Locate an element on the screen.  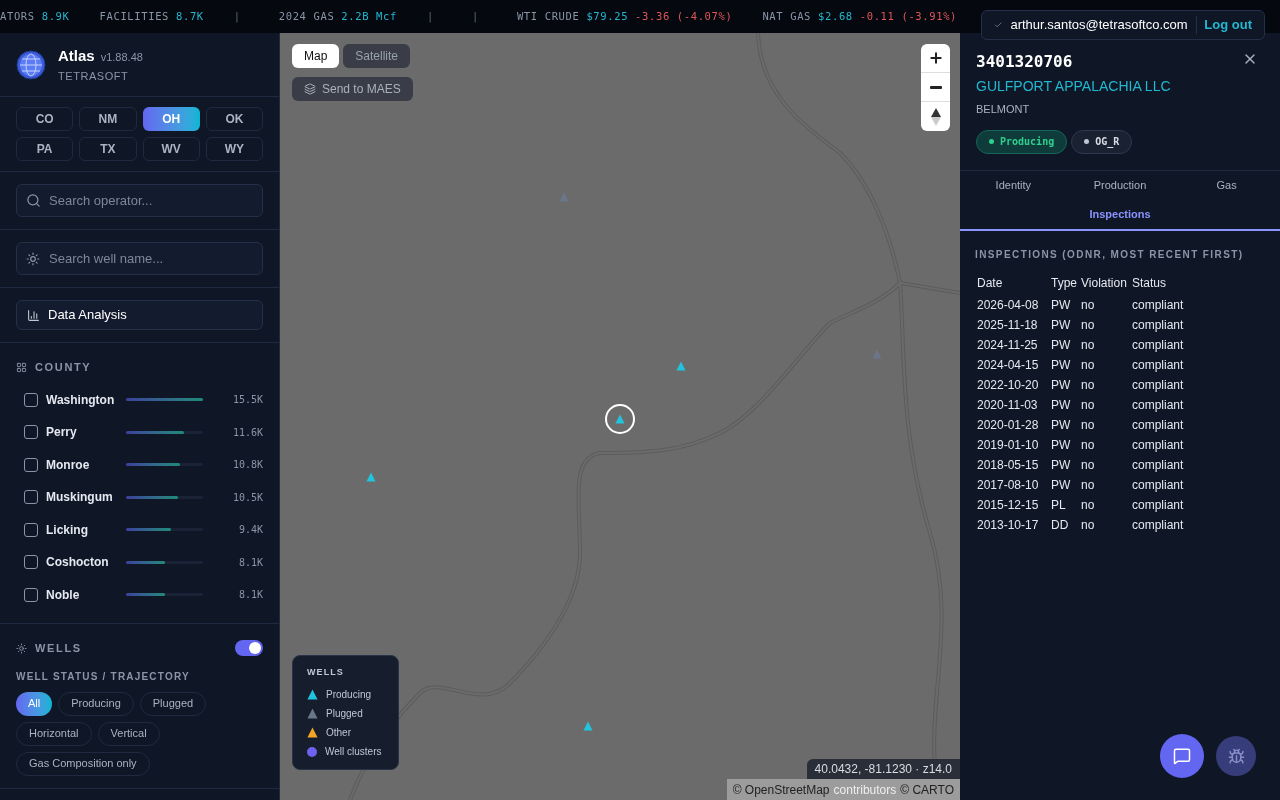
legend-title: WELLS is located at coordinates (326, 672).